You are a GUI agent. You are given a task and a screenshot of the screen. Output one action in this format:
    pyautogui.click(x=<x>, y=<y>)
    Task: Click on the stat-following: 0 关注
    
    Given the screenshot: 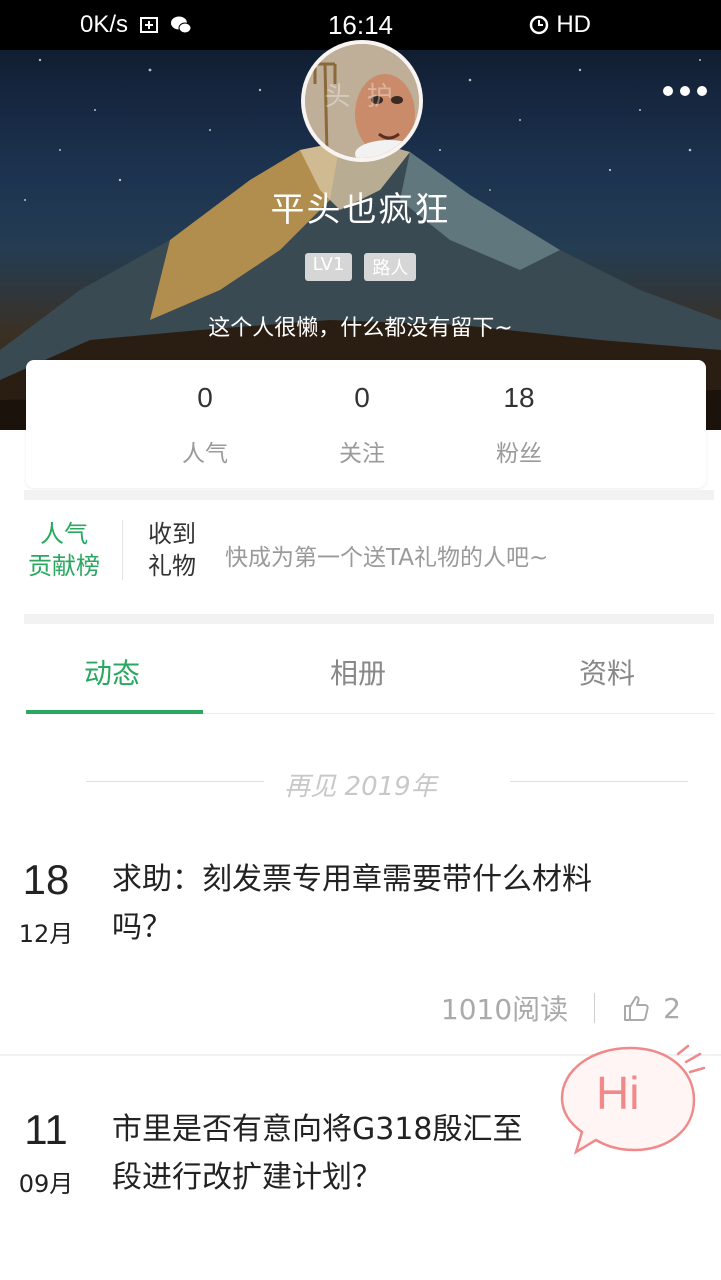 What is the action you would take?
    pyautogui.click(x=362, y=425)
    